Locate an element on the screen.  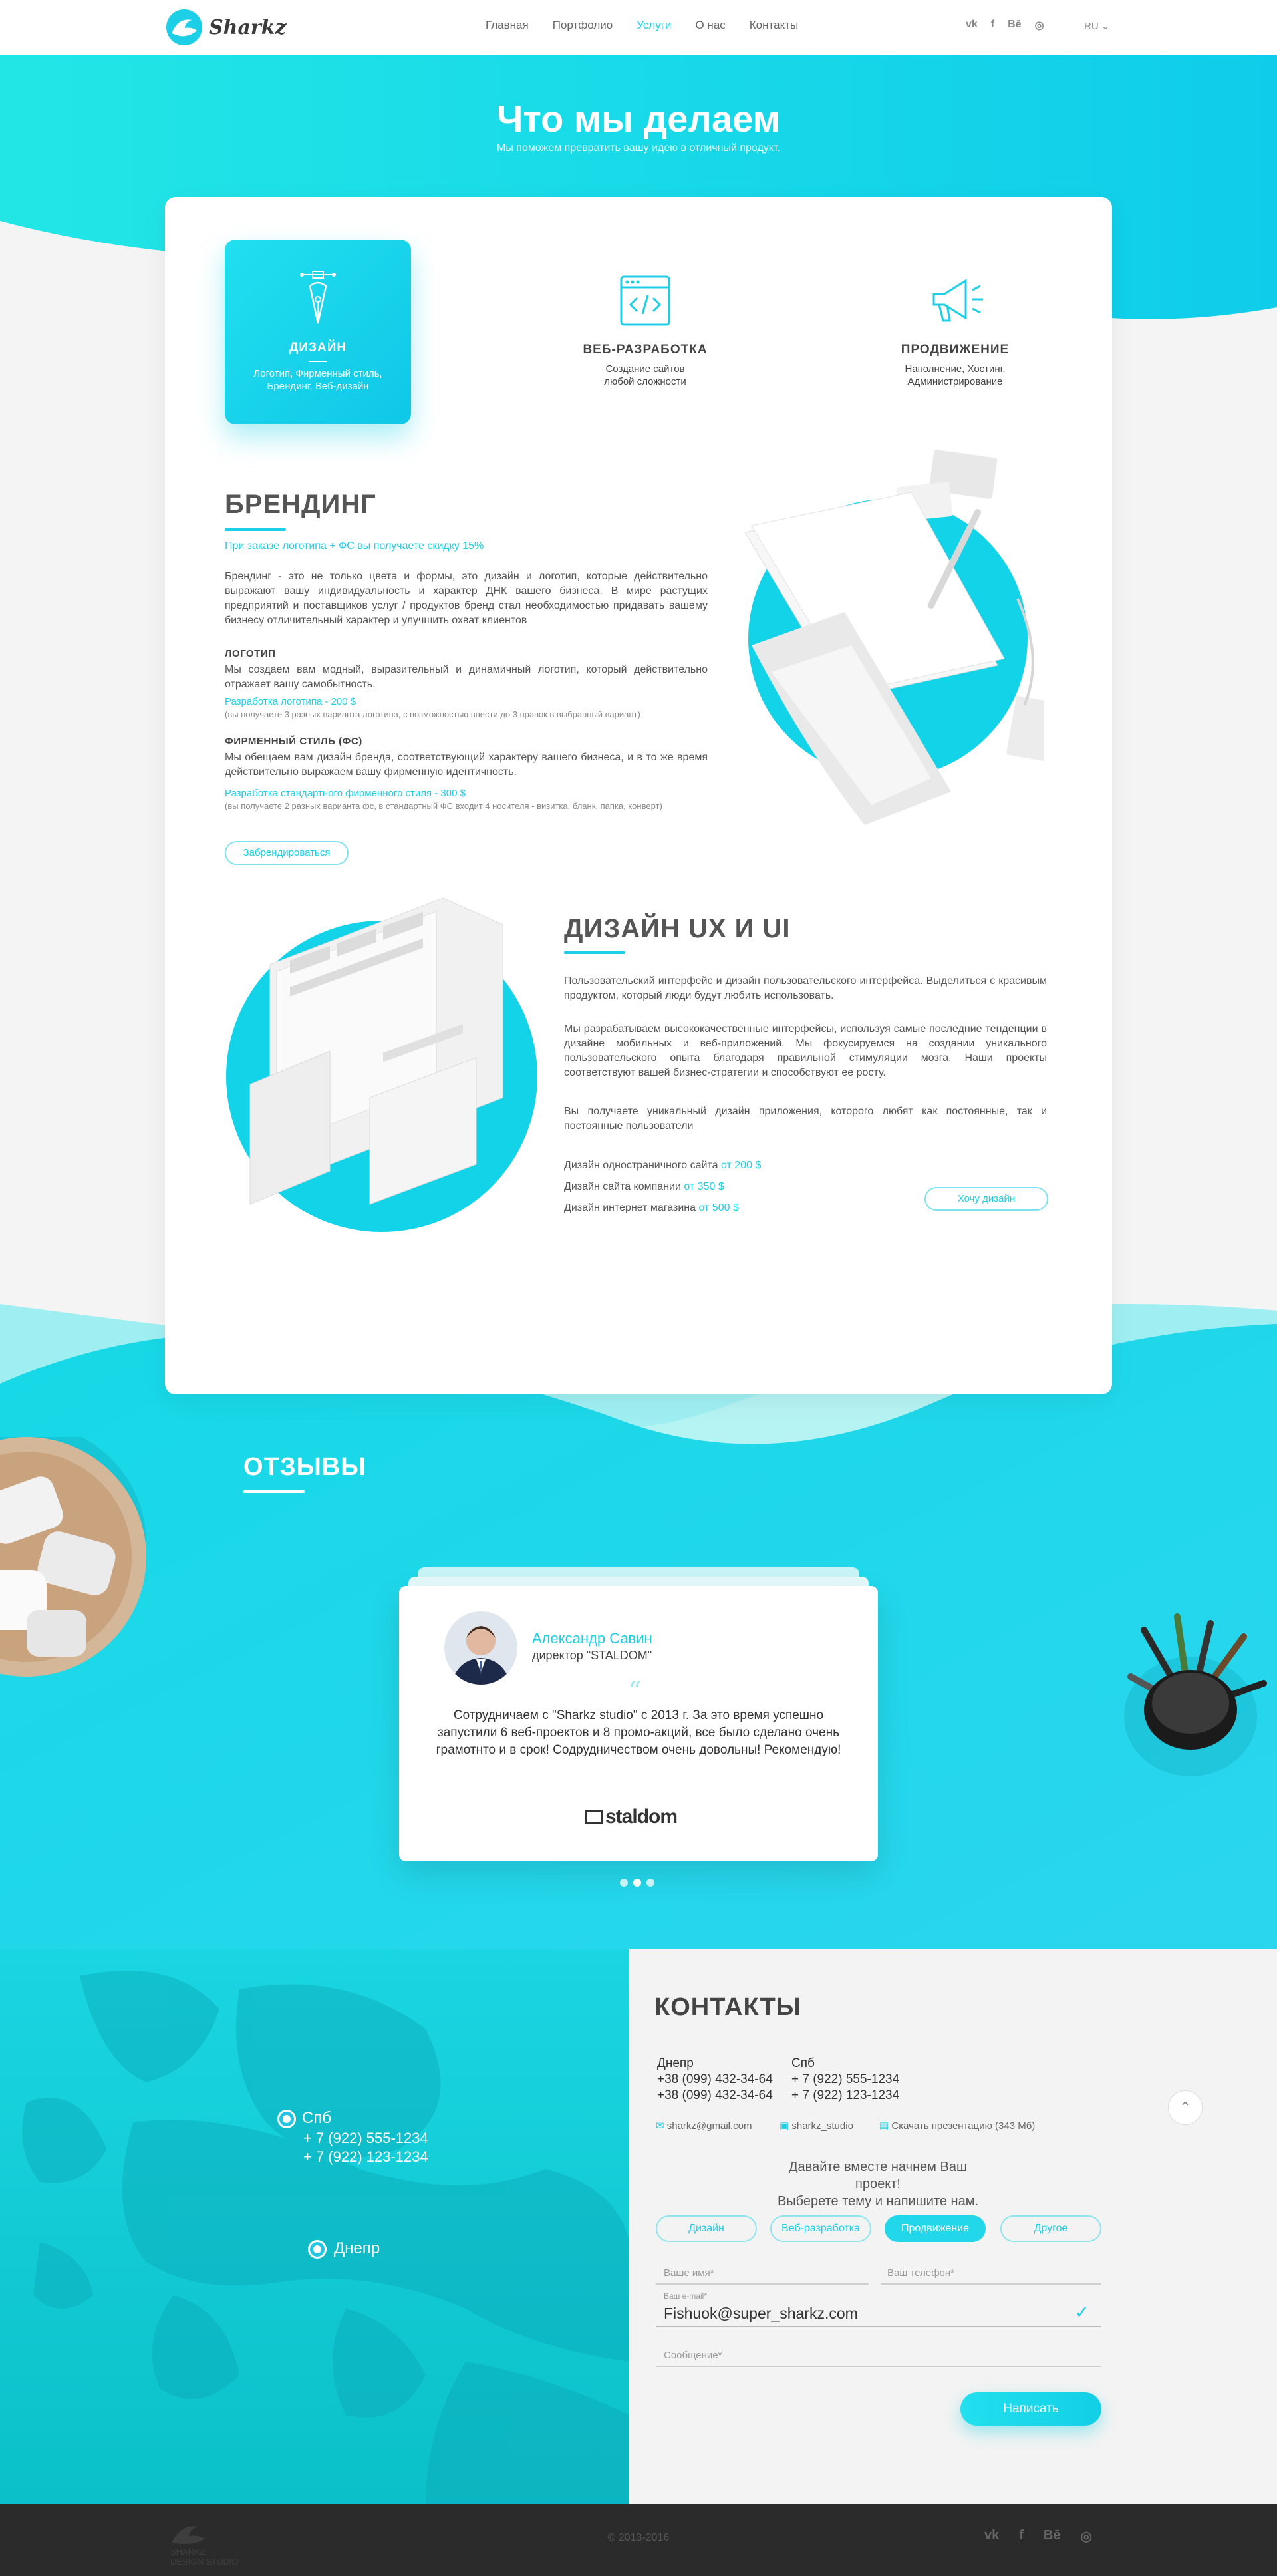
slider-dots is located at coordinates (637, 1883).